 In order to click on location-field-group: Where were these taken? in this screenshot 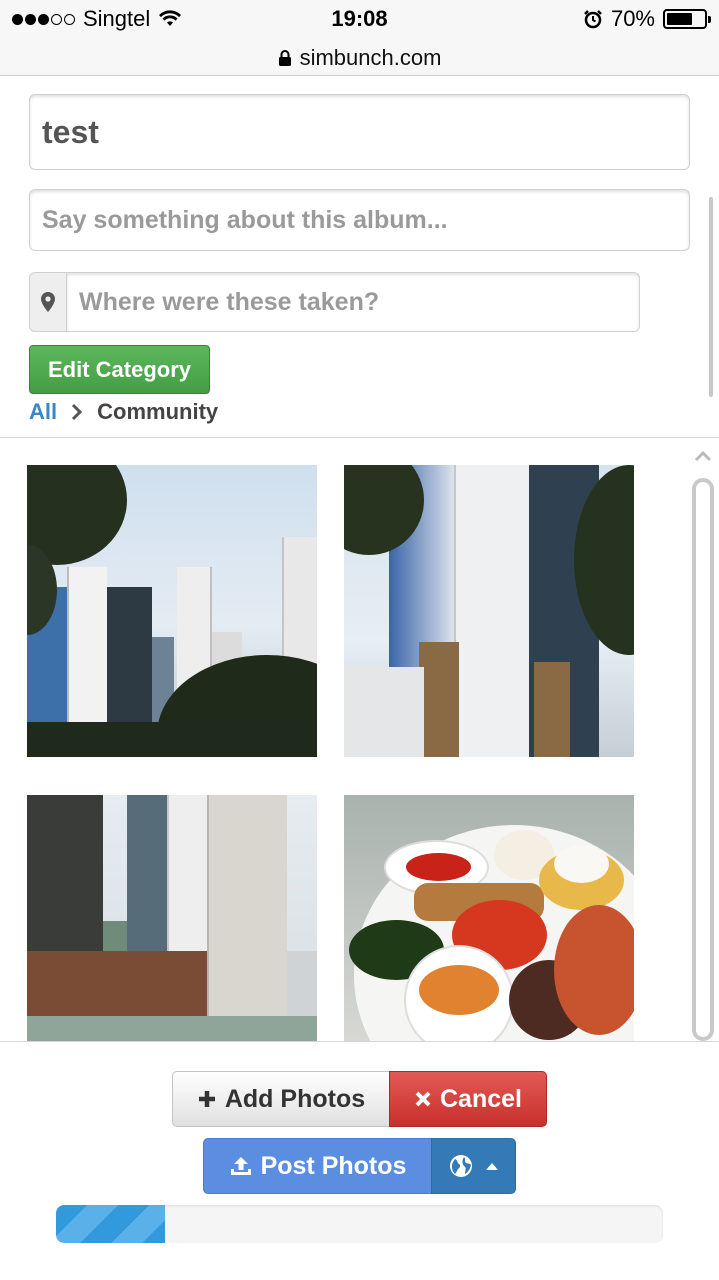, I will do `click(334, 302)`.